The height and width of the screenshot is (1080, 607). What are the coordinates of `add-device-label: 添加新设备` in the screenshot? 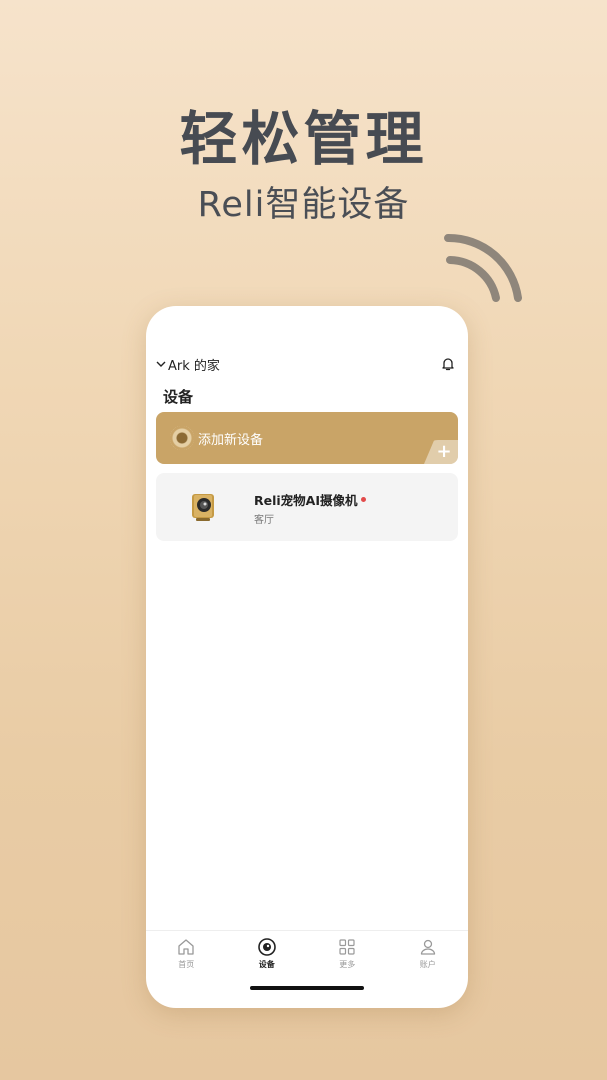 It's located at (231, 440).